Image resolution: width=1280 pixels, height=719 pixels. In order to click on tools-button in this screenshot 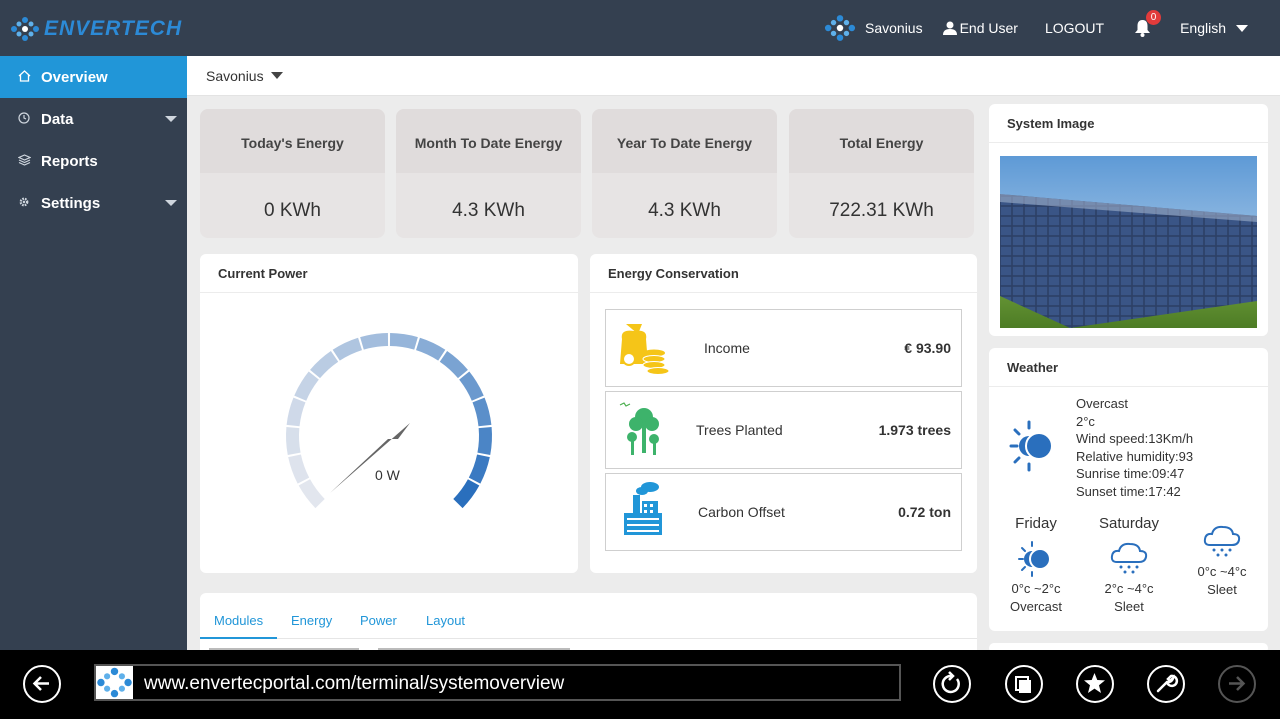, I will do `click(1166, 684)`.